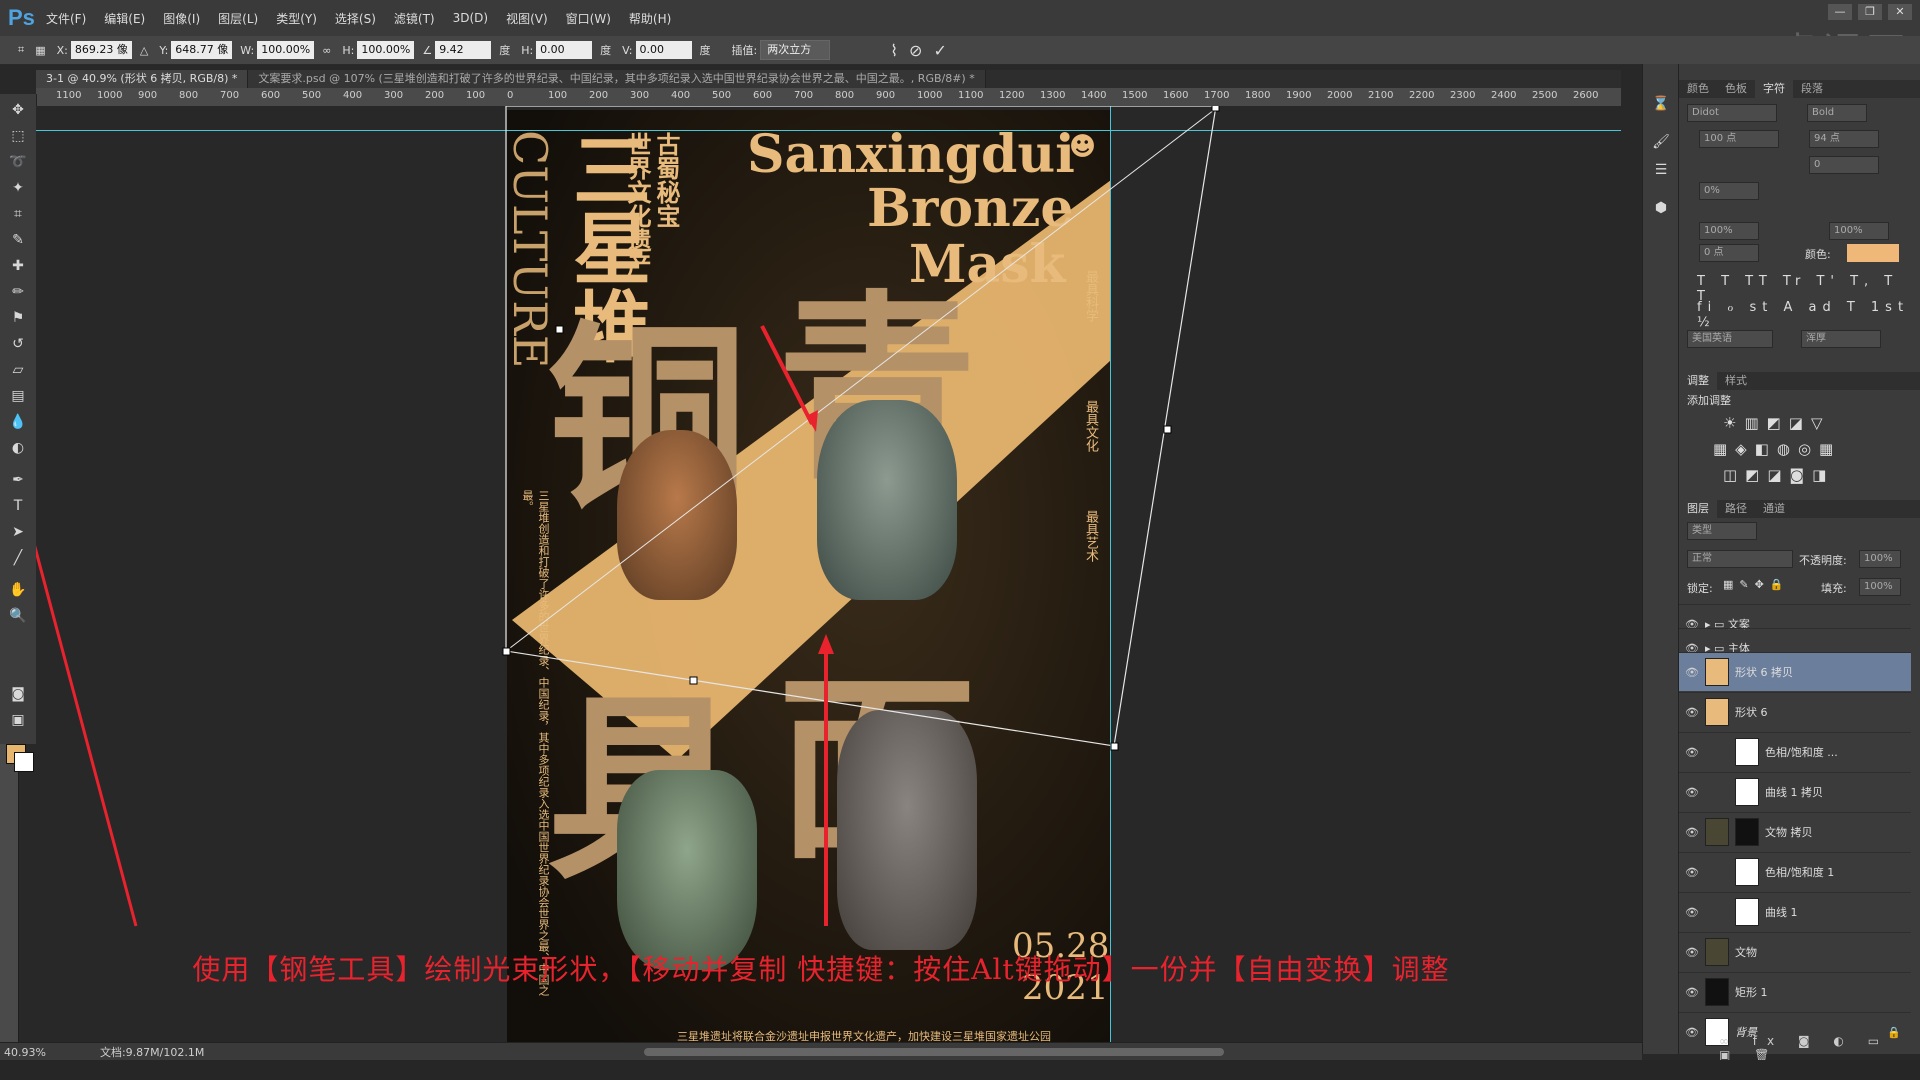  Describe the element at coordinates (1844, 139) in the screenshot. I see `leading-field: 94 点` at that location.